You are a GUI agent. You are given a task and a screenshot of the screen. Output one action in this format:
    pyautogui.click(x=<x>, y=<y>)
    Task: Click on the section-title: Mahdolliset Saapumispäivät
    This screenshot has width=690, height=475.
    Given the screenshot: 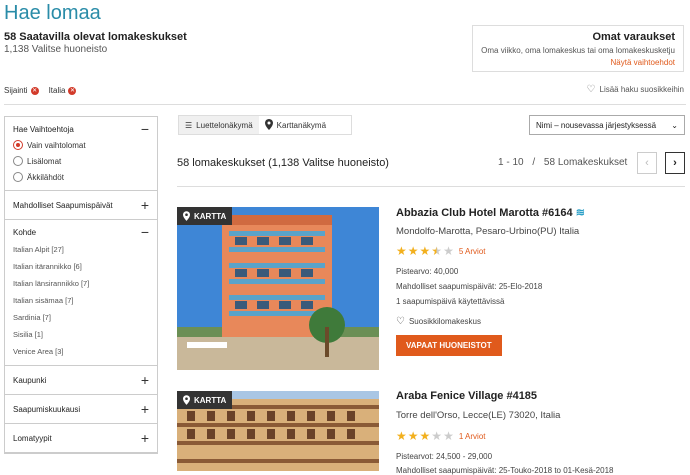 What is the action you would take?
    pyautogui.click(x=63, y=205)
    